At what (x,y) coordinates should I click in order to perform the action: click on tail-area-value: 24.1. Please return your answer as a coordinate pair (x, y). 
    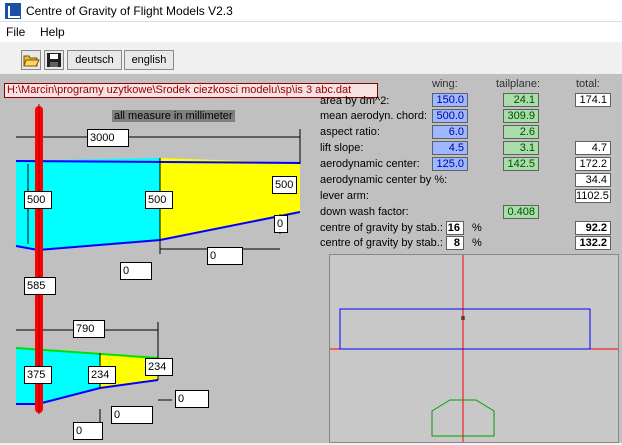
    Looking at the image, I should click on (521, 100).